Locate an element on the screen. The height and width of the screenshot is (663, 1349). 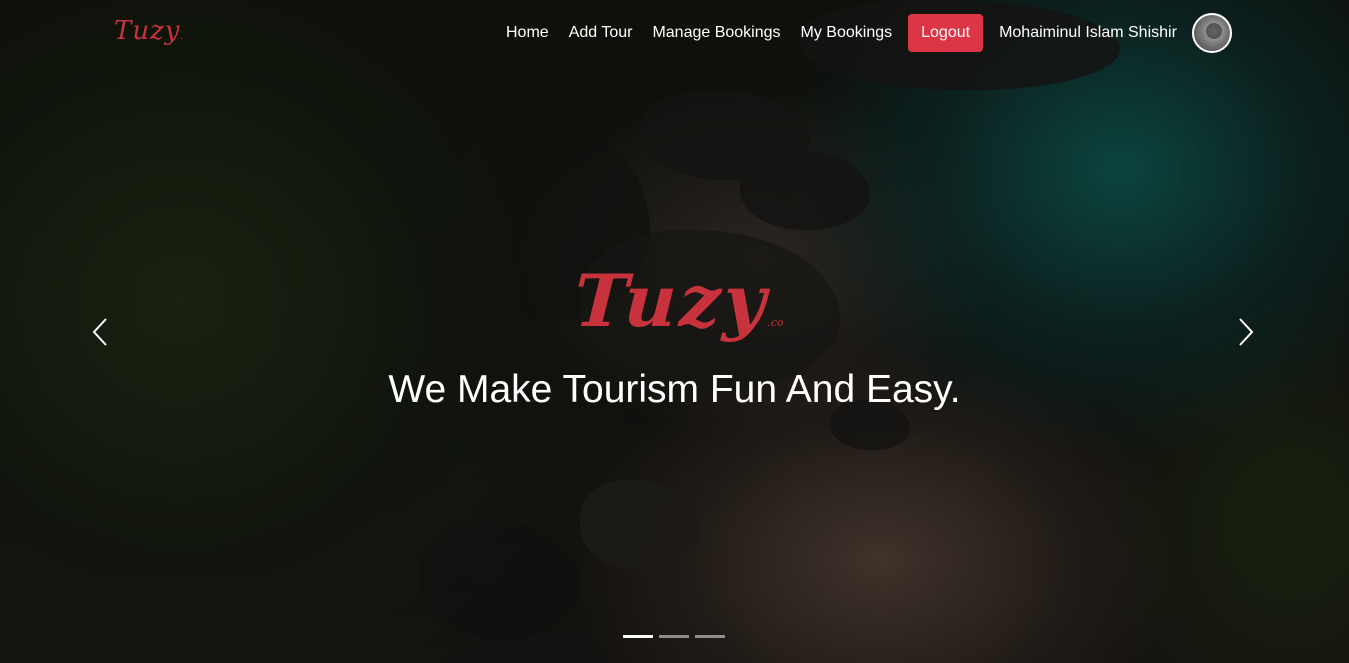
hero-logo-text: Tuzy is located at coordinates (671, 300).